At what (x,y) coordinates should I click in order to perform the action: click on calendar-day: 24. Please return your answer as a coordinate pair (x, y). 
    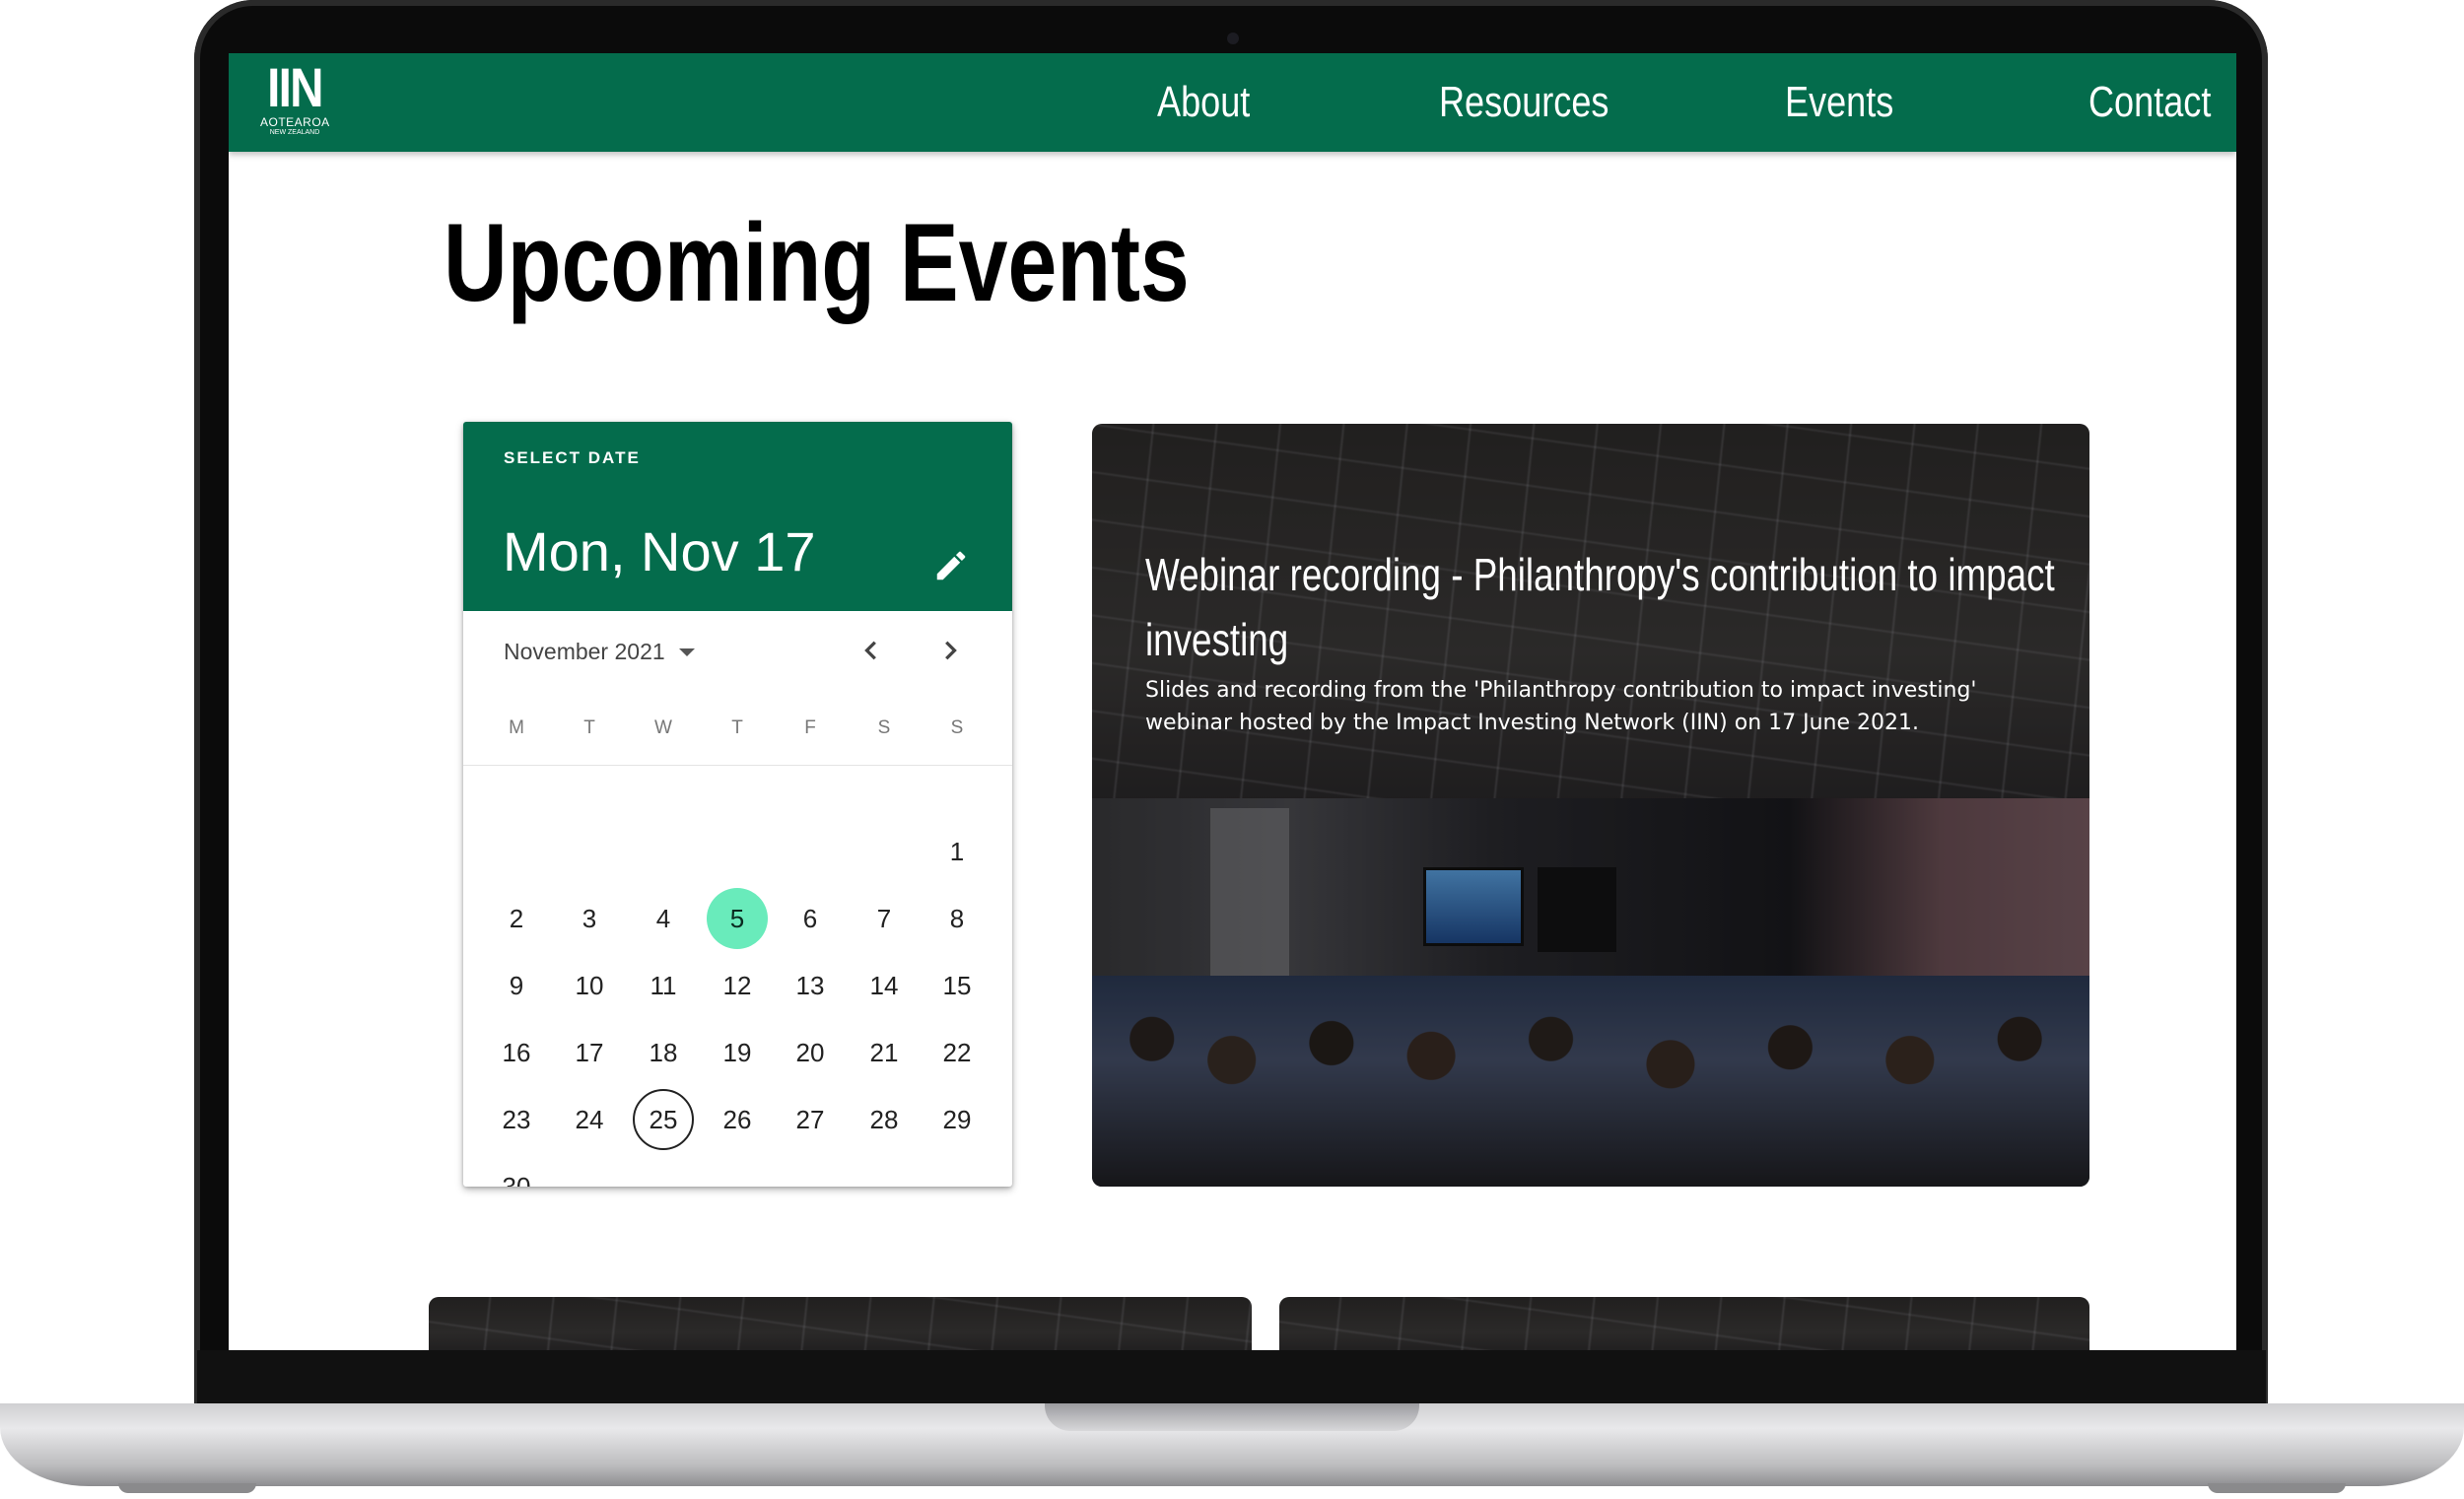
    Looking at the image, I should click on (589, 1120).